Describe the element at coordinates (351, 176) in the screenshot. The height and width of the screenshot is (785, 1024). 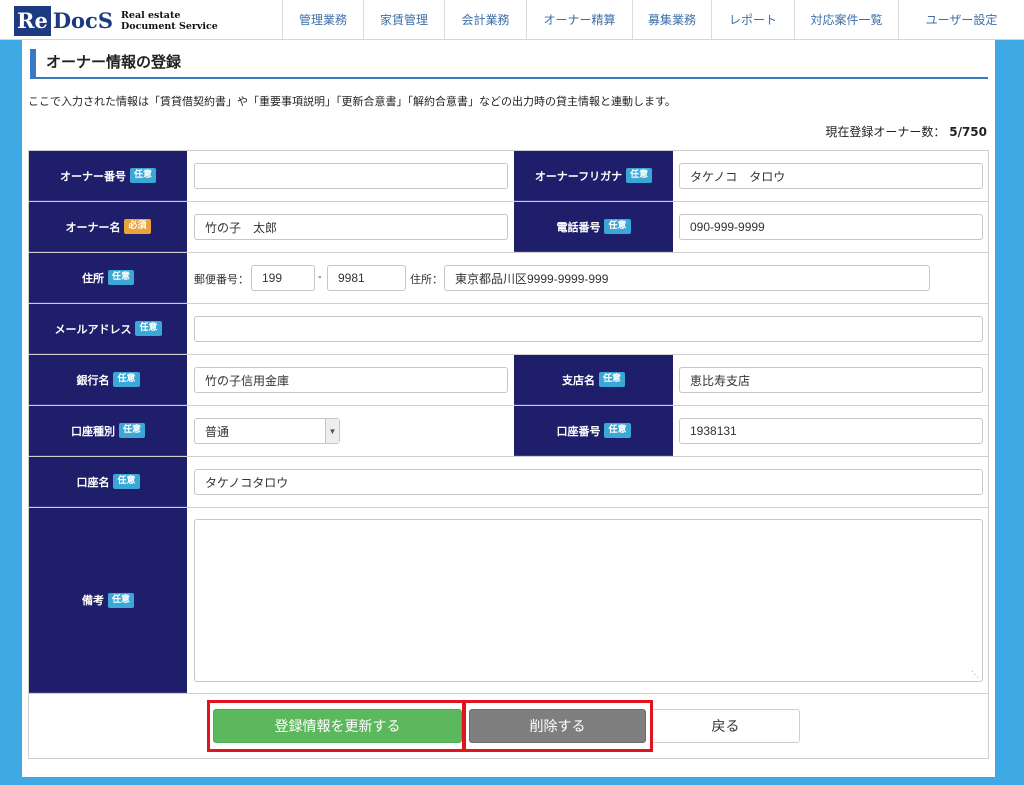
I see `owner-number-input` at that location.